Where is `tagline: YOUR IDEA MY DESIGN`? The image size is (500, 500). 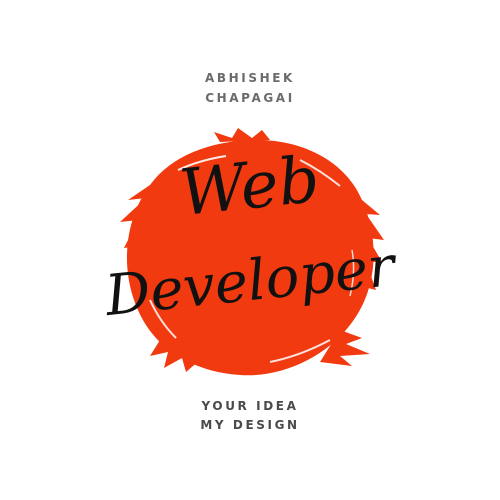
tagline: YOUR IDEA MY DESIGN is located at coordinates (250, 416).